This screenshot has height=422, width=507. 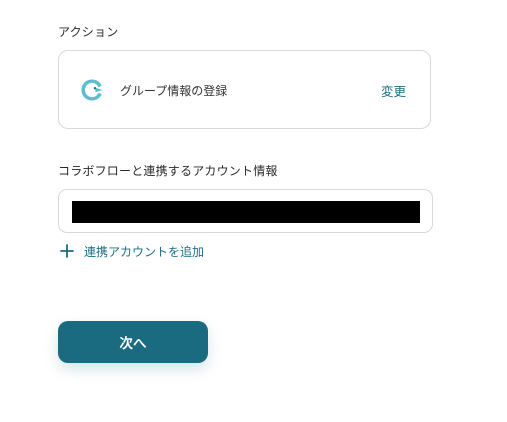 What do you see at coordinates (168, 171) in the screenshot?
I see `account-section-label: コラボフローと連携するアカウント情報` at bounding box center [168, 171].